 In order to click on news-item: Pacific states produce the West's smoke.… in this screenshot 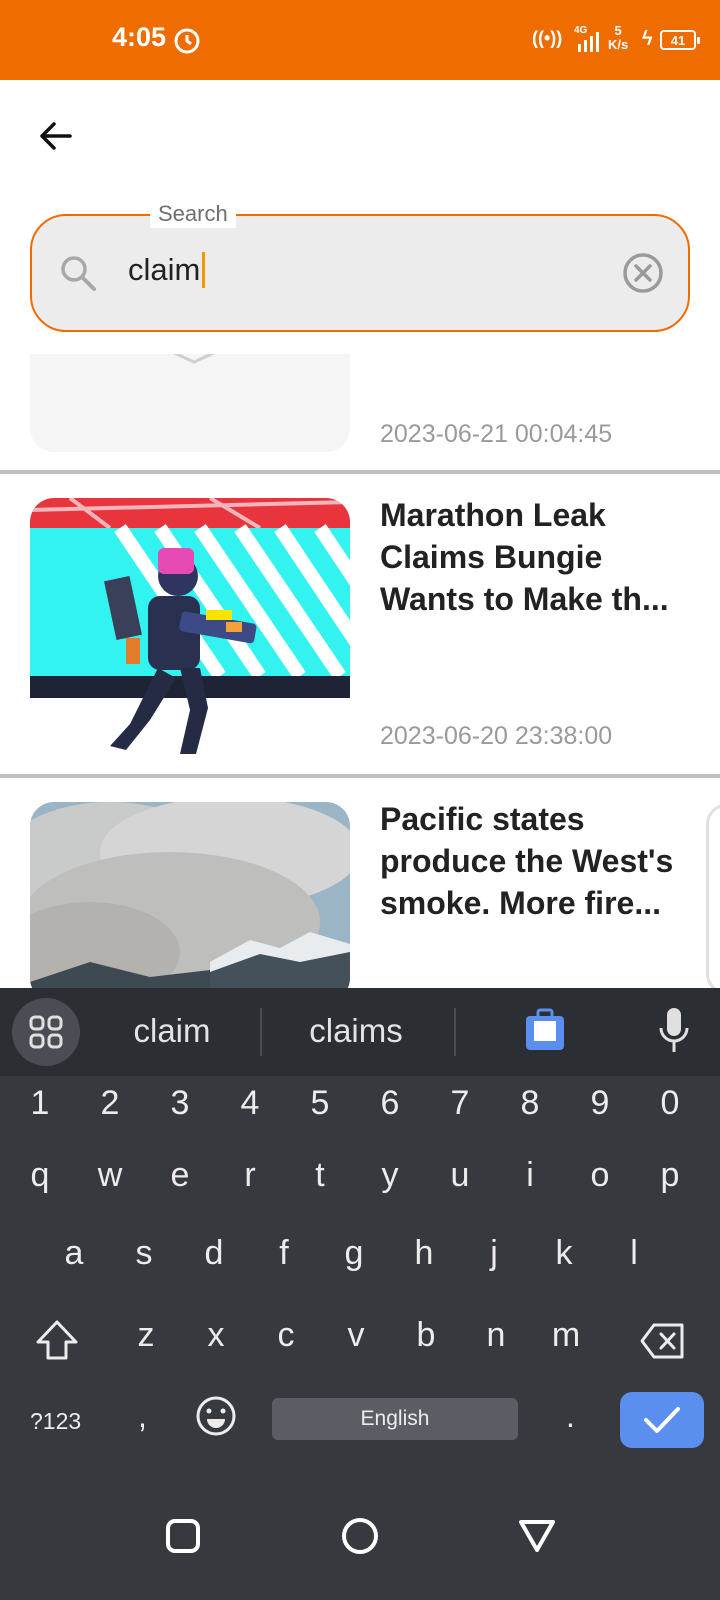, I will do `click(360, 883)`.